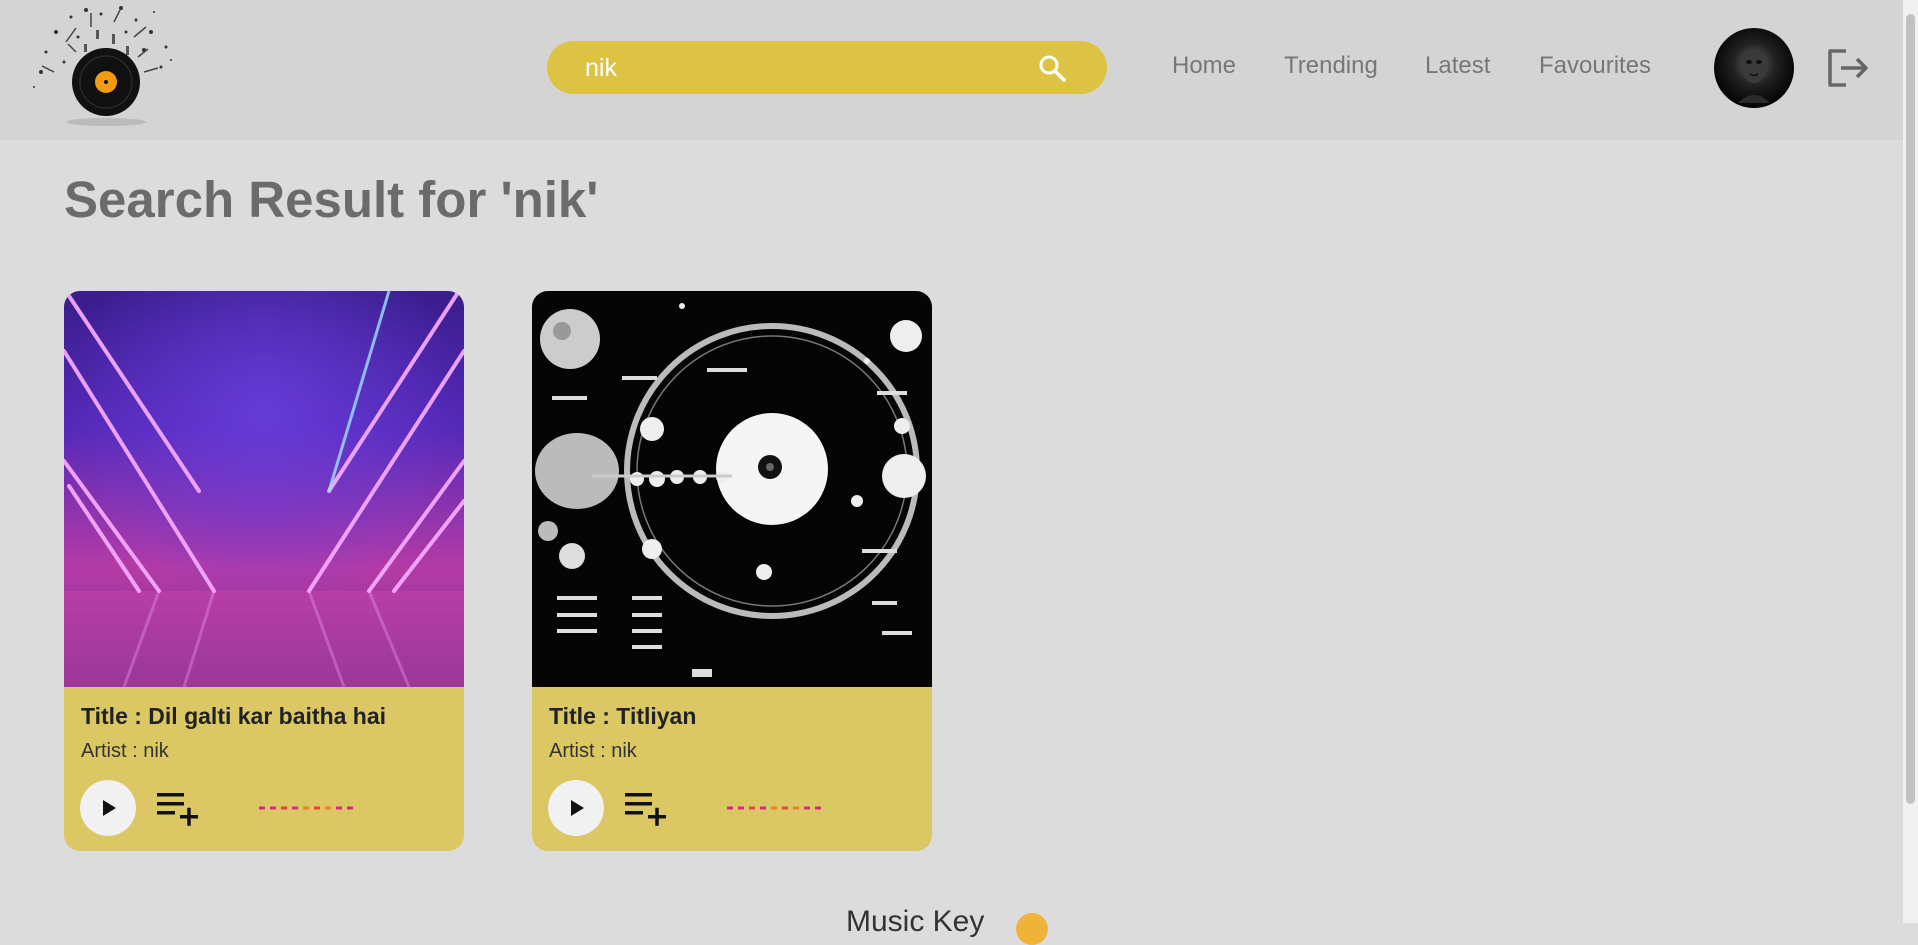 This screenshot has width=1918, height=945. I want to click on song-title: Title : Dil galti kar baitha hai, so click(234, 716).